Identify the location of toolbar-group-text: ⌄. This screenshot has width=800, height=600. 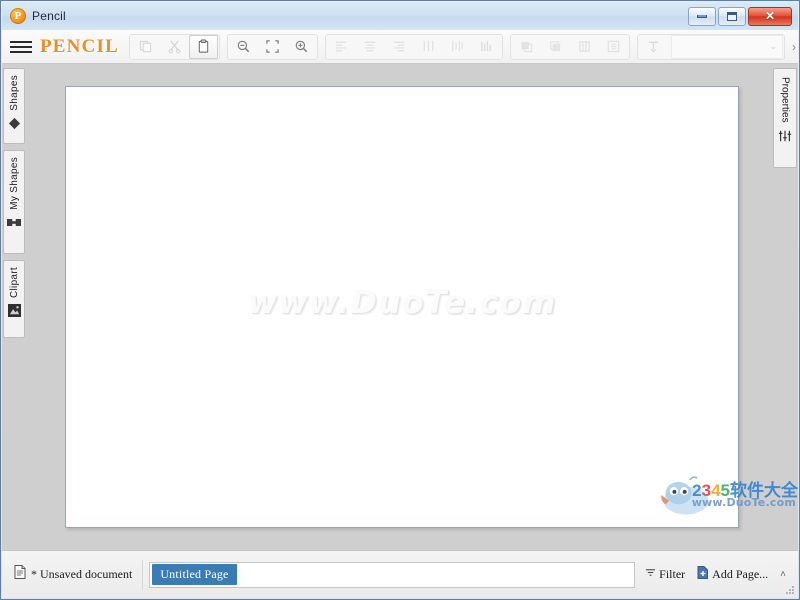
(711, 46).